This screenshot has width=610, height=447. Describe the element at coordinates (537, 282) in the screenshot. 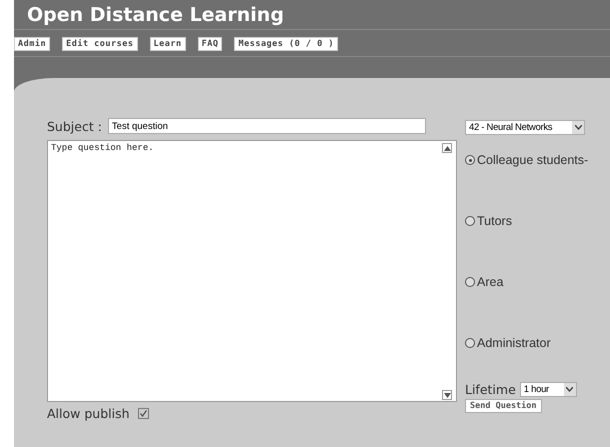

I see `recipient-radio: Area` at that location.